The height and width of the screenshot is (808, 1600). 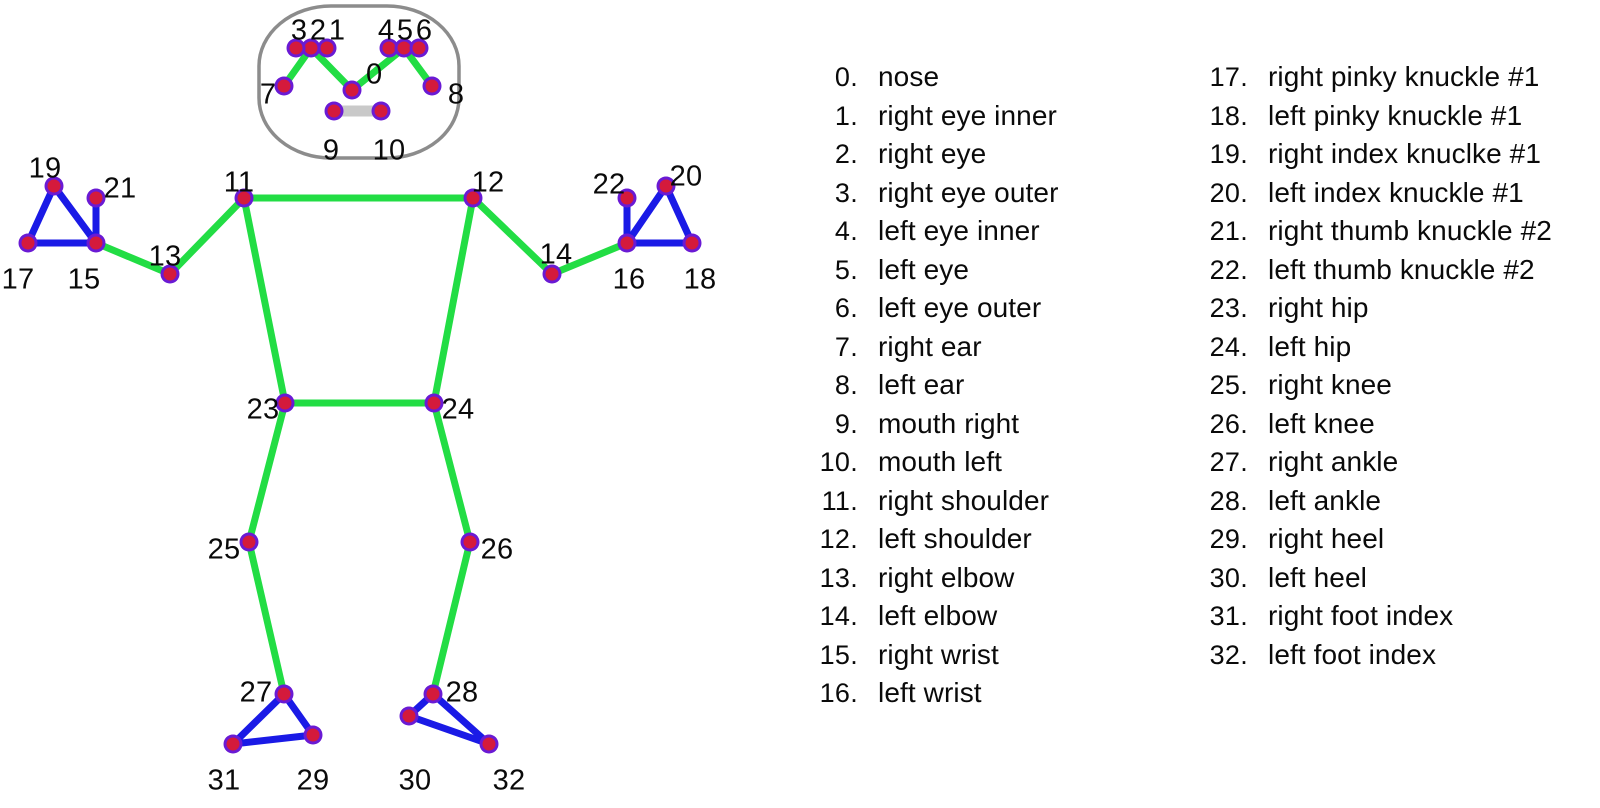 What do you see at coordinates (299, 31) in the screenshot?
I see `landmark-index-label: 3` at bounding box center [299, 31].